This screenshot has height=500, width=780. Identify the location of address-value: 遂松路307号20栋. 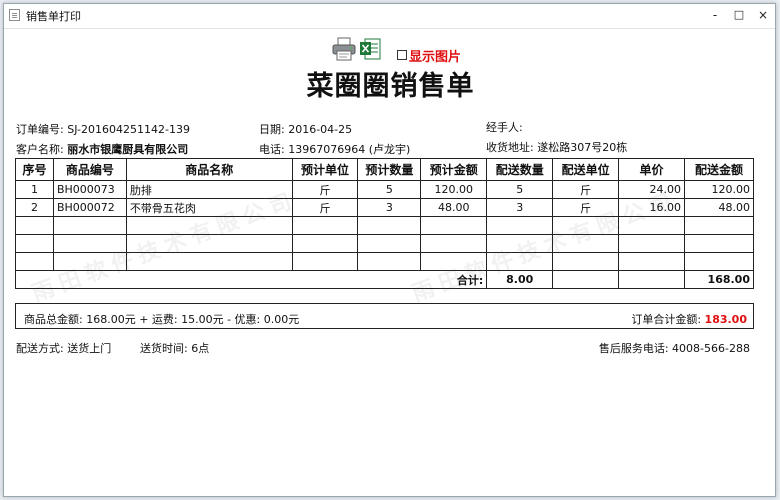
(582, 147).